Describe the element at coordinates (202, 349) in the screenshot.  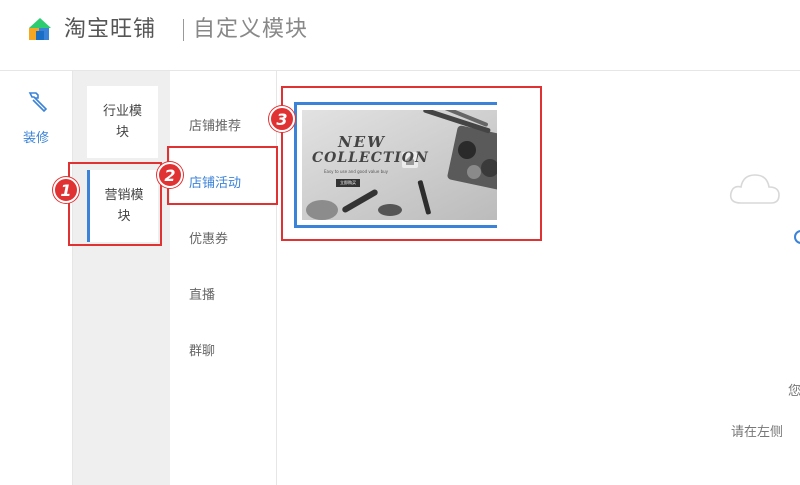
I see `sub-item-group-chat: 群聊` at that location.